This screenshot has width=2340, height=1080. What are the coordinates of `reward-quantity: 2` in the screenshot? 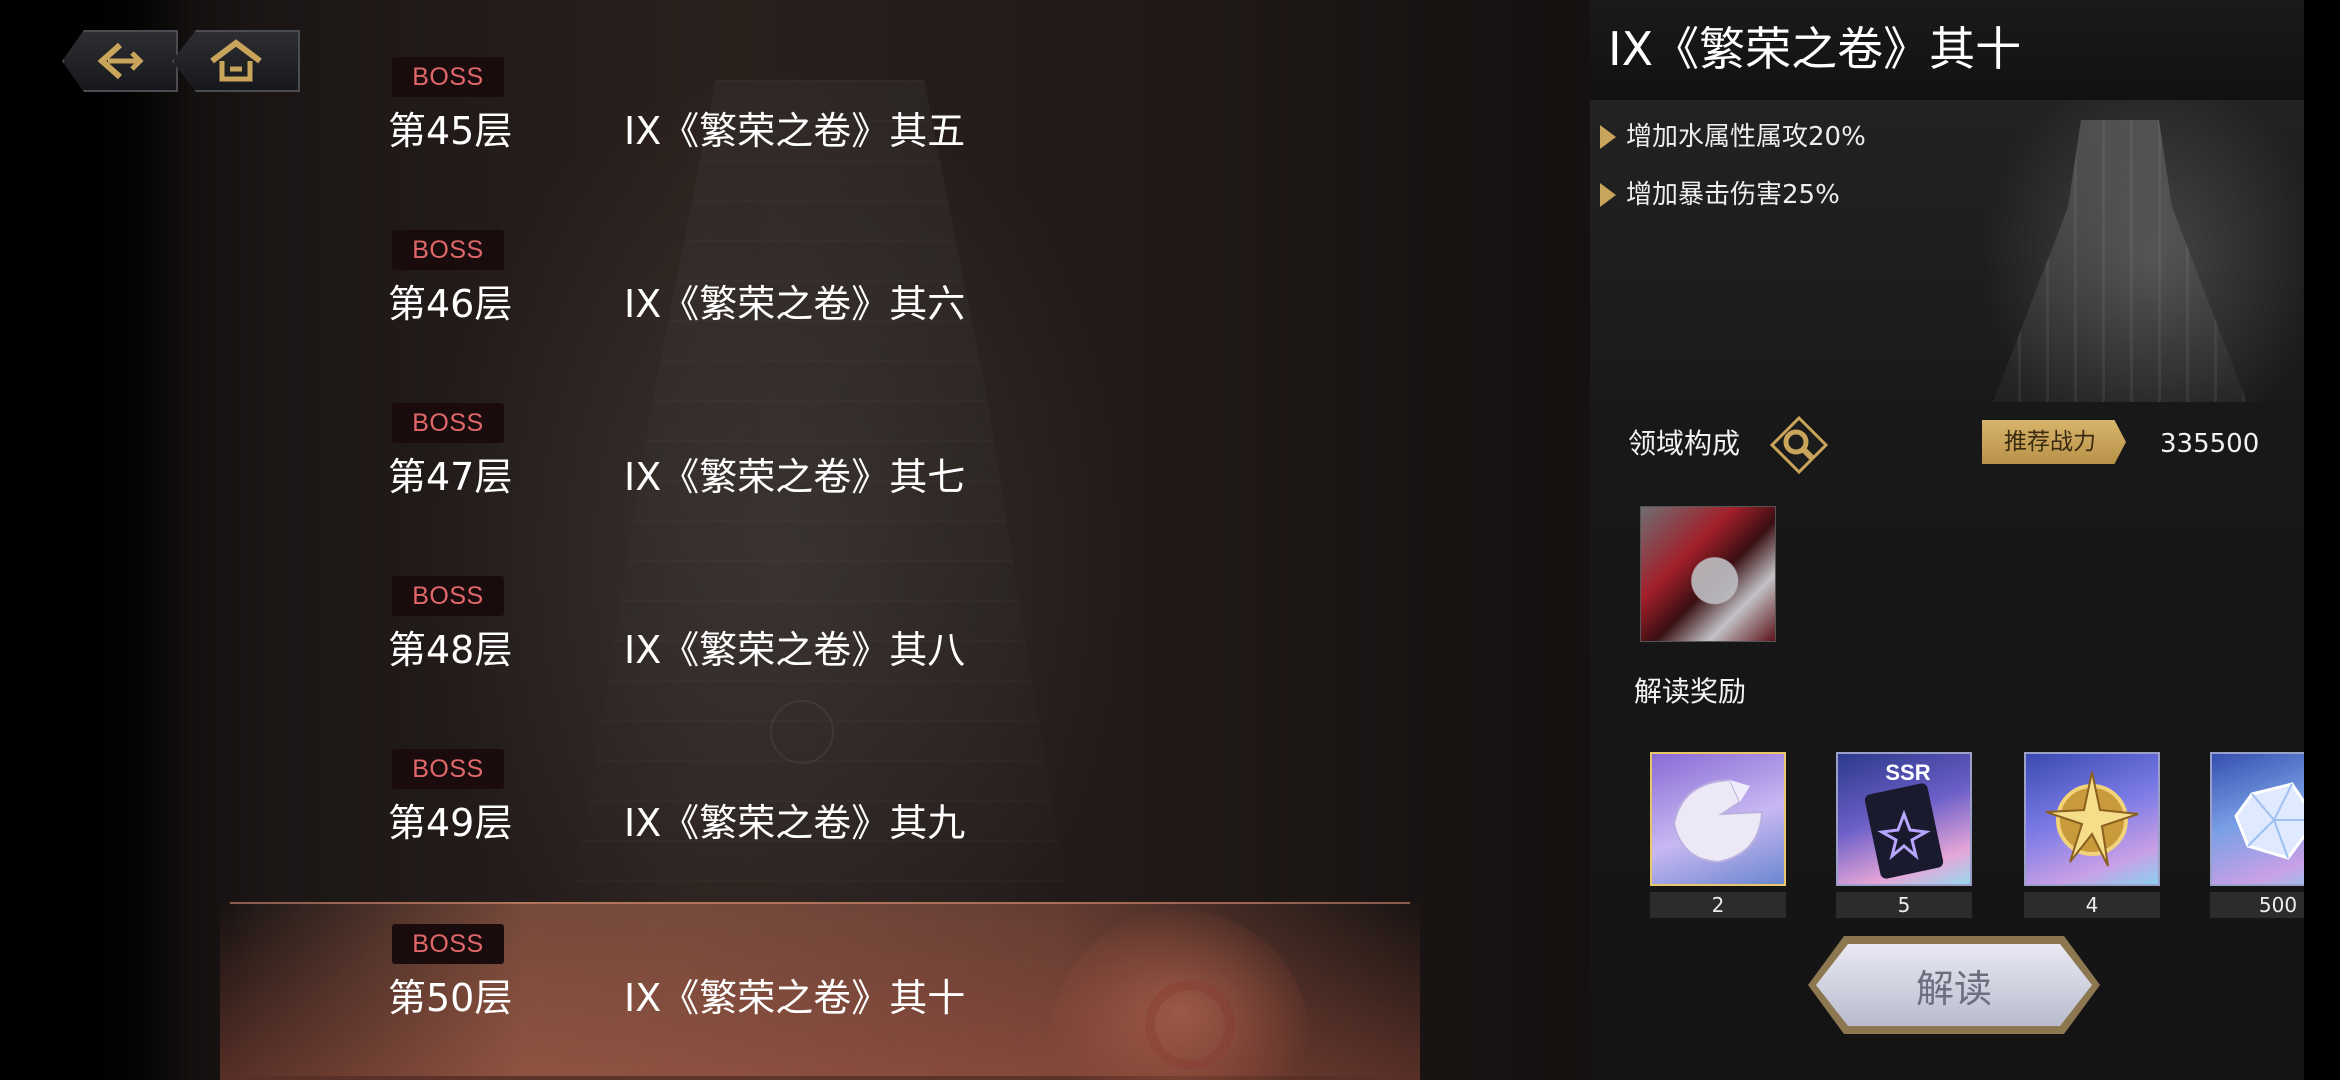 It's located at (1718, 905).